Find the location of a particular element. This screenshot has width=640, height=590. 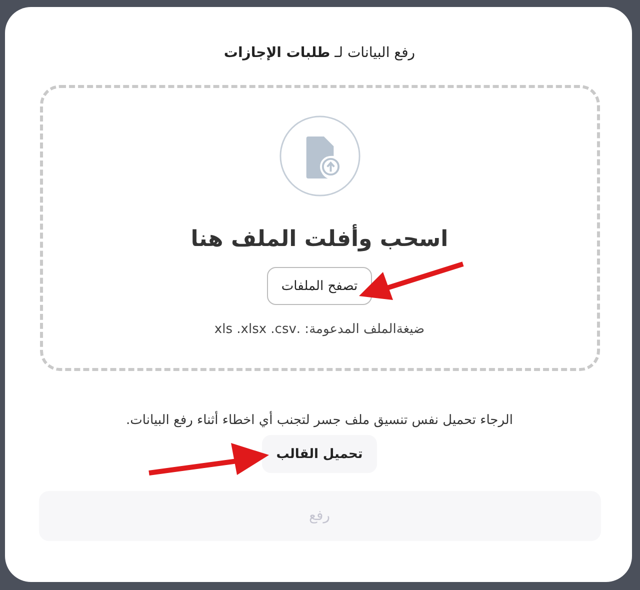

supported-formats-text: ضيغةالملف المدعومة: .xls .xlsx .csv is located at coordinates (319, 329).